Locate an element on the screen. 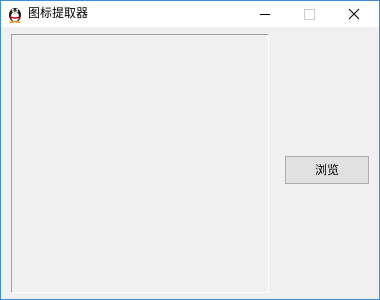  browse-button: 浏览 is located at coordinates (327, 170).